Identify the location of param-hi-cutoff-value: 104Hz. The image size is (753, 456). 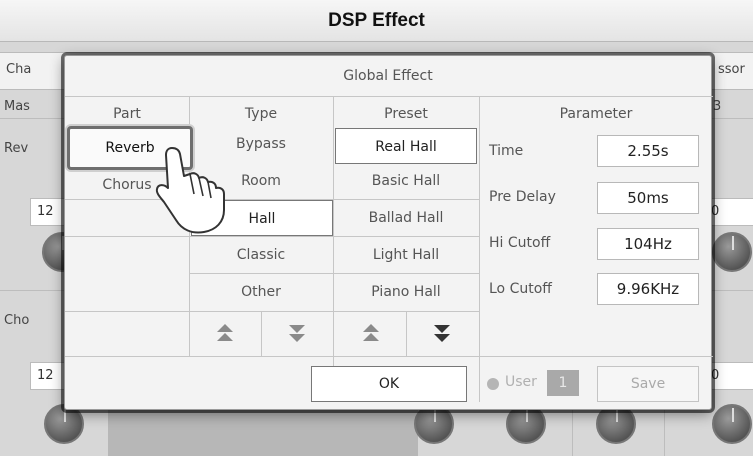
(648, 244).